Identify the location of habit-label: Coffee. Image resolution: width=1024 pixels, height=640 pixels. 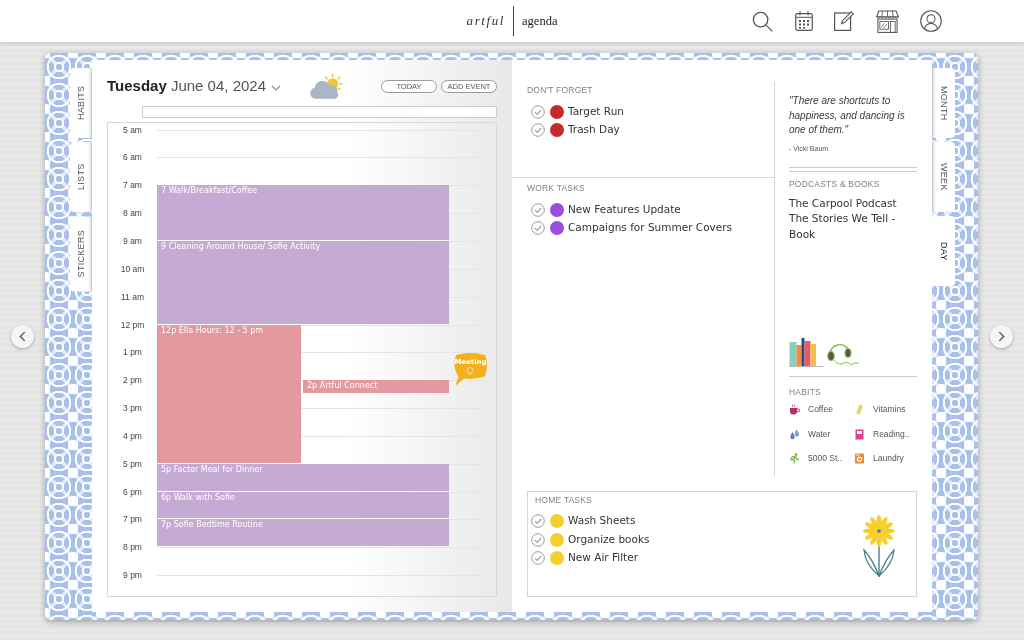
(820, 410).